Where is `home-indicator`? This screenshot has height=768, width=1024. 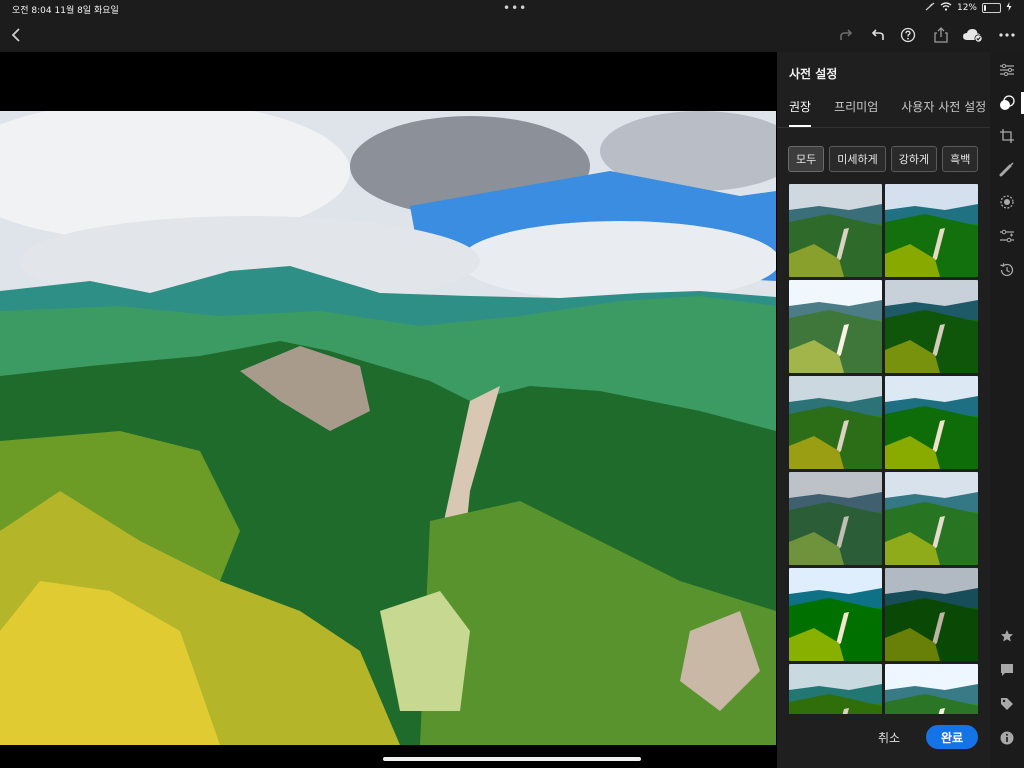
home-indicator is located at coordinates (512, 759).